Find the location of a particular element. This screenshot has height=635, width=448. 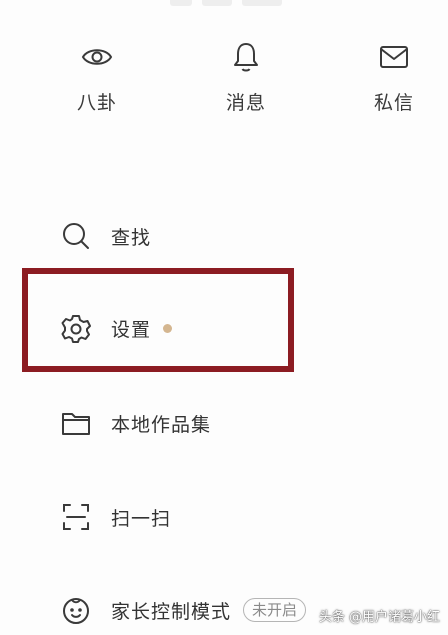

gossip-label: 八卦 is located at coordinates (96, 103).